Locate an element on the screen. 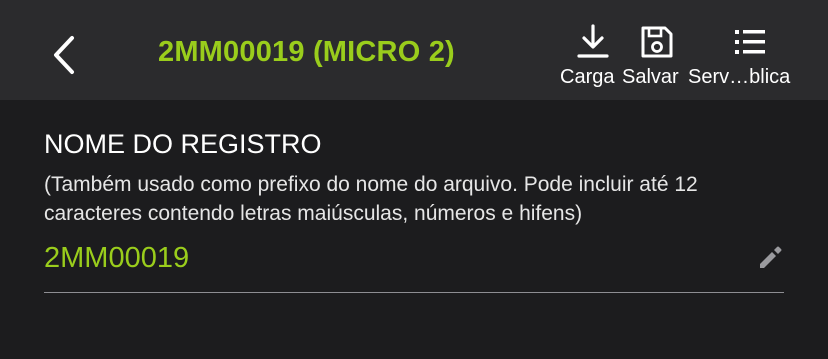 Image resolution: width=828 pixels, height=359 pixels. record-name-field: 2MM00019 is located at coordinates (414, 265).